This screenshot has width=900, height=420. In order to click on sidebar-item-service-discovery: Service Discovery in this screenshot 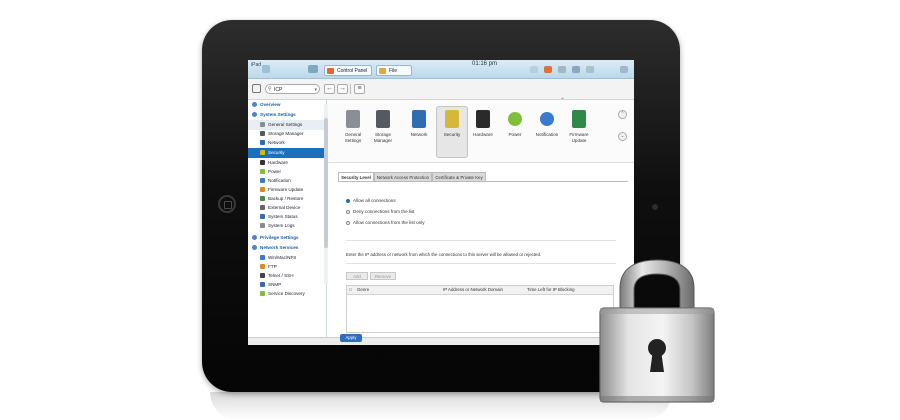, I will do `click(286, 294)`.